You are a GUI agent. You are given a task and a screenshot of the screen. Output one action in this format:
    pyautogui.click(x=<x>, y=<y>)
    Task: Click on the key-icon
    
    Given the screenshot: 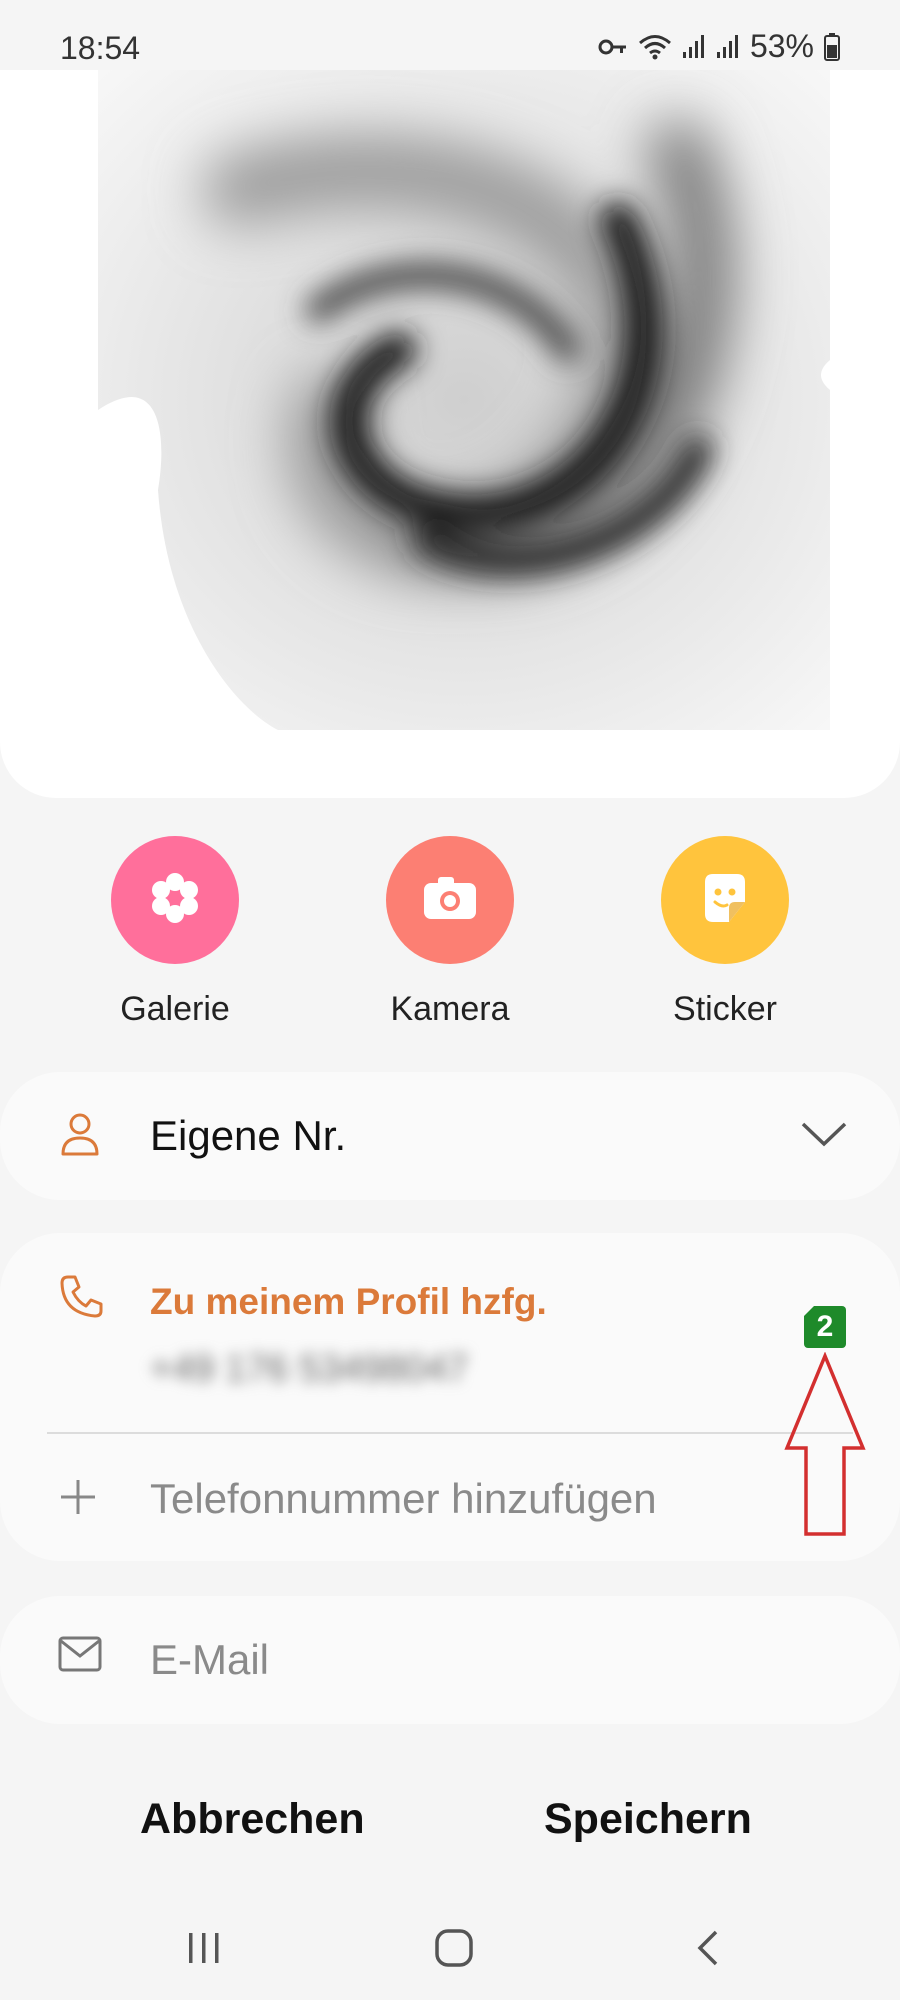 What is the action you would take?
    pyautogui.click(x=613, y=47)
    